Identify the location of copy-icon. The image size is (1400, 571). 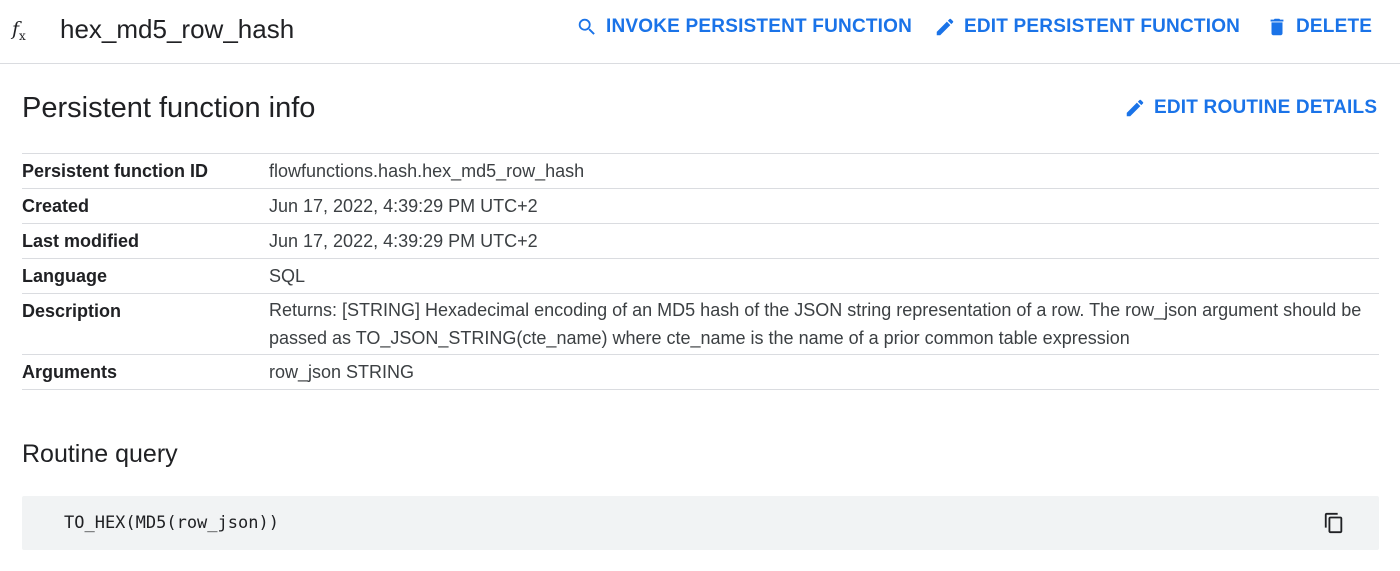
(1334, 523).